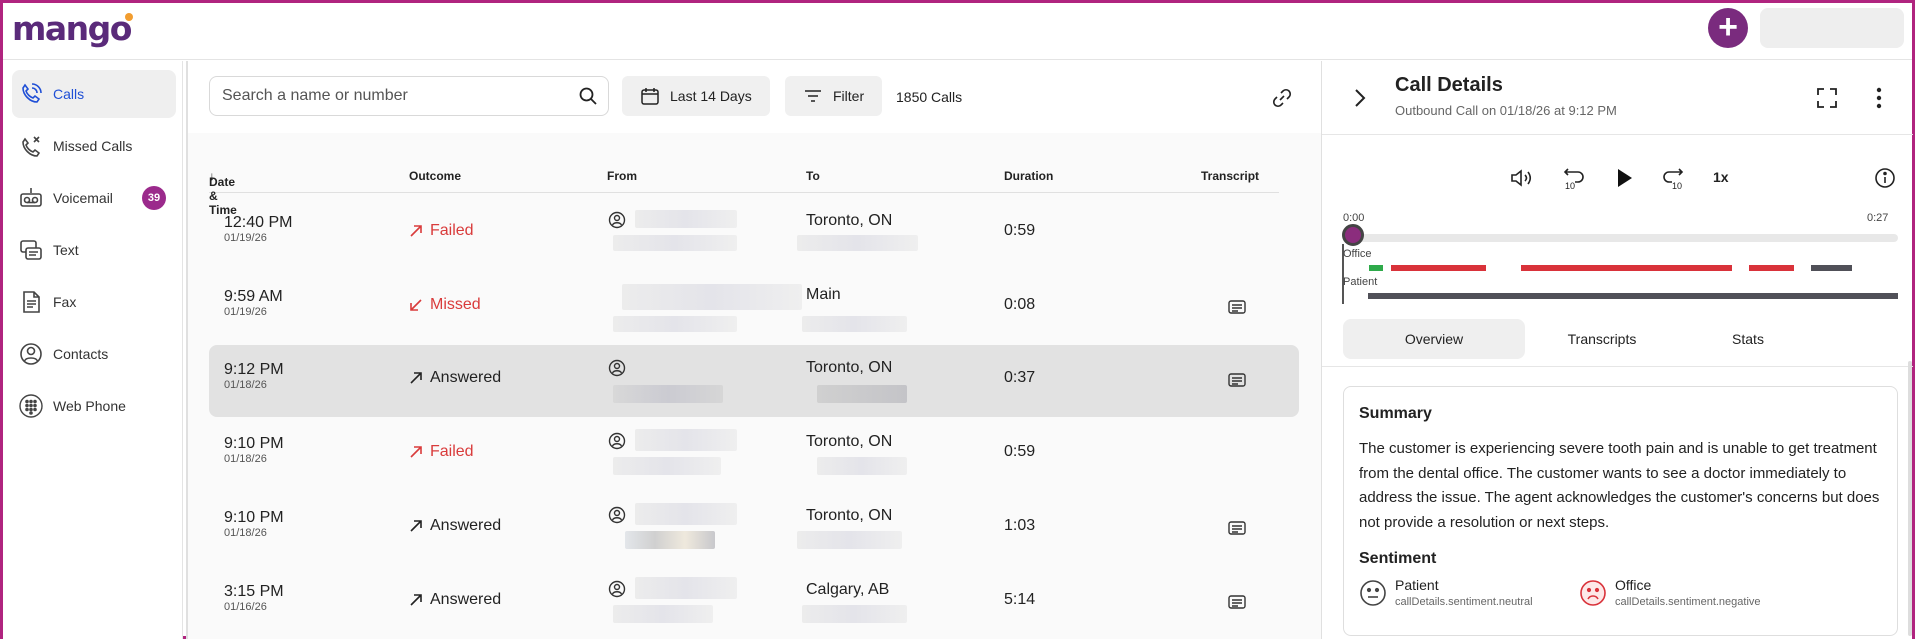 The width and height of the screenshot is (1915, 639). What do you see at coordinates (1674, 179) in the screenshot?
I see `forward-10-icon: 10` at bounding box center [1674, 179].